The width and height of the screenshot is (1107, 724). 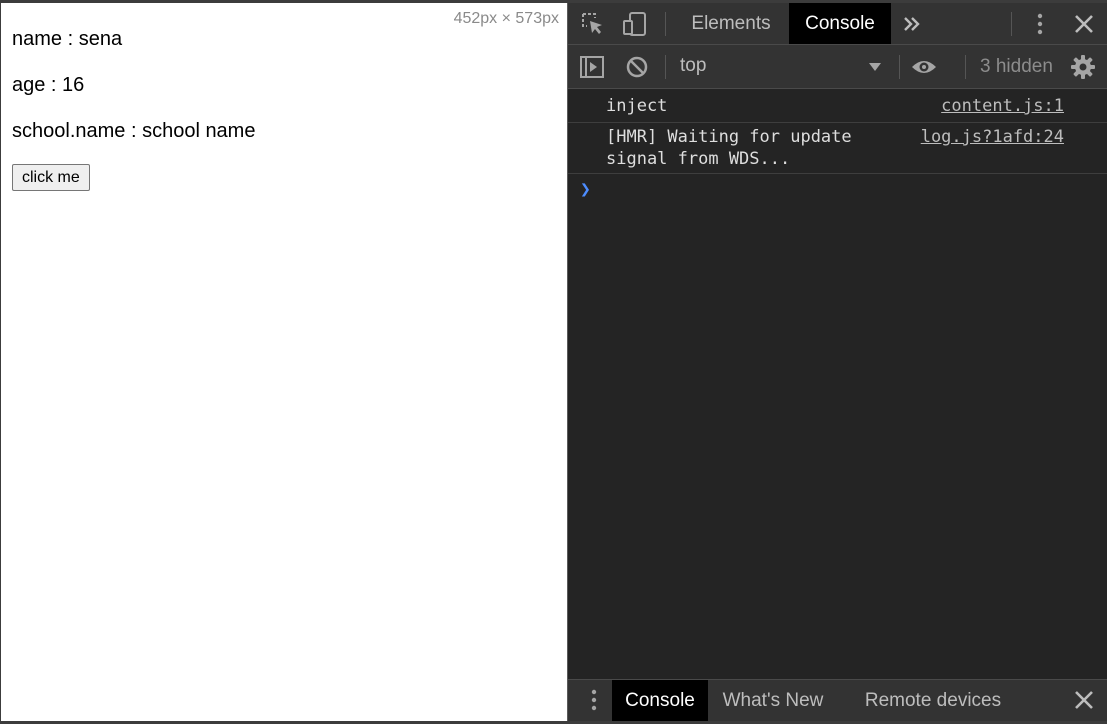 I want to click on hidden-messages-count: 3 hidden, so click(x=1016, y=67).